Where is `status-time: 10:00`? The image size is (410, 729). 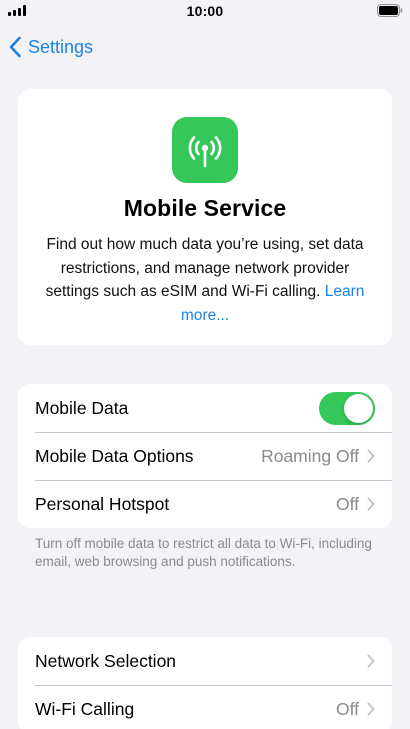
status-time: 10:00 is located at coordinates (205, 11).